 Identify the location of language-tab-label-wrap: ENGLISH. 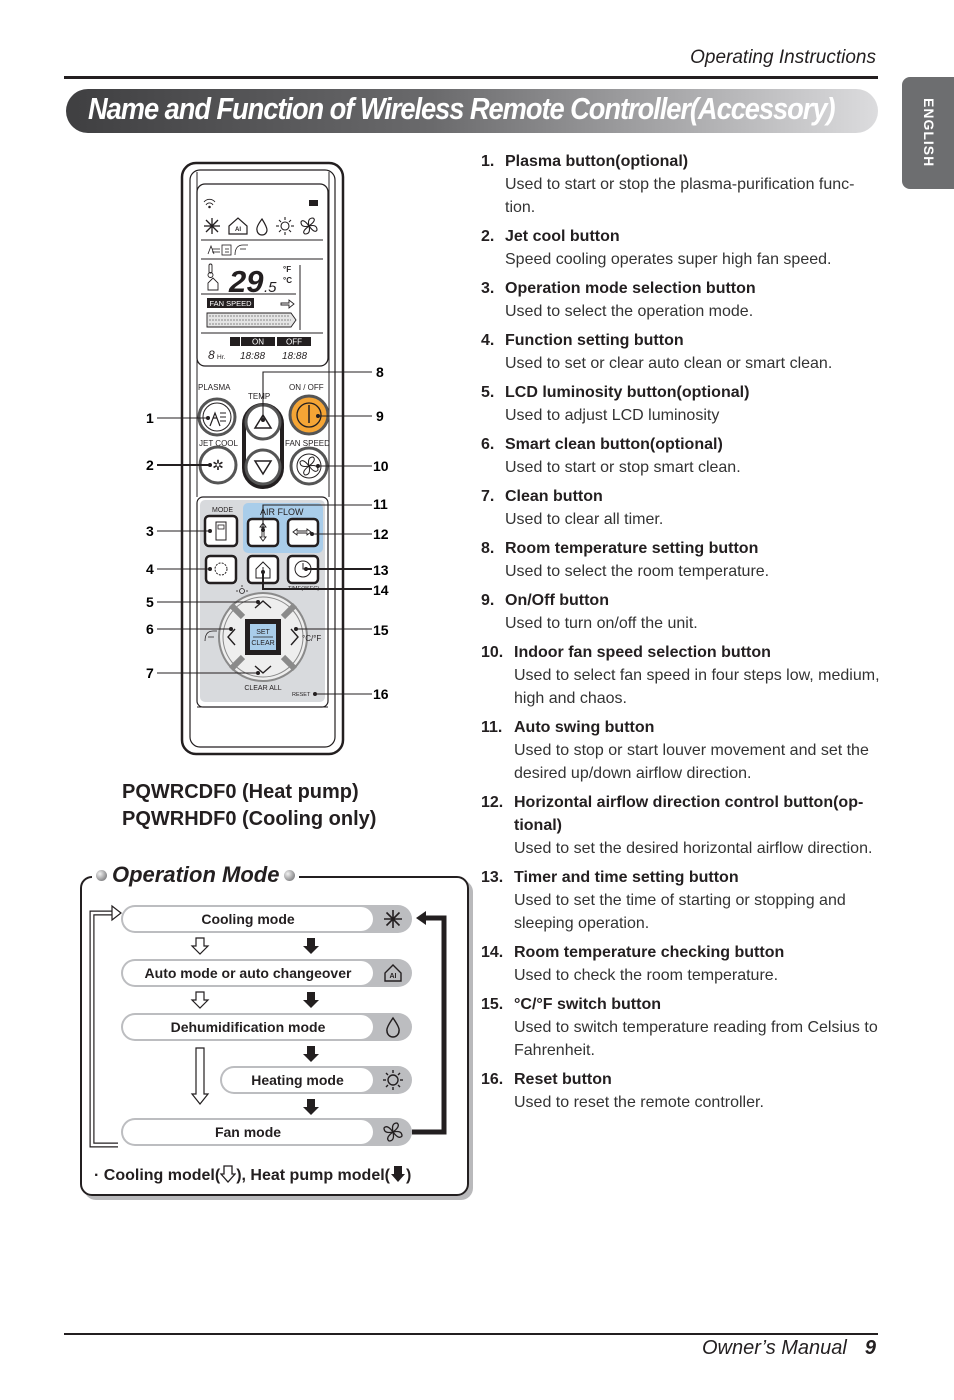
(928, 133).